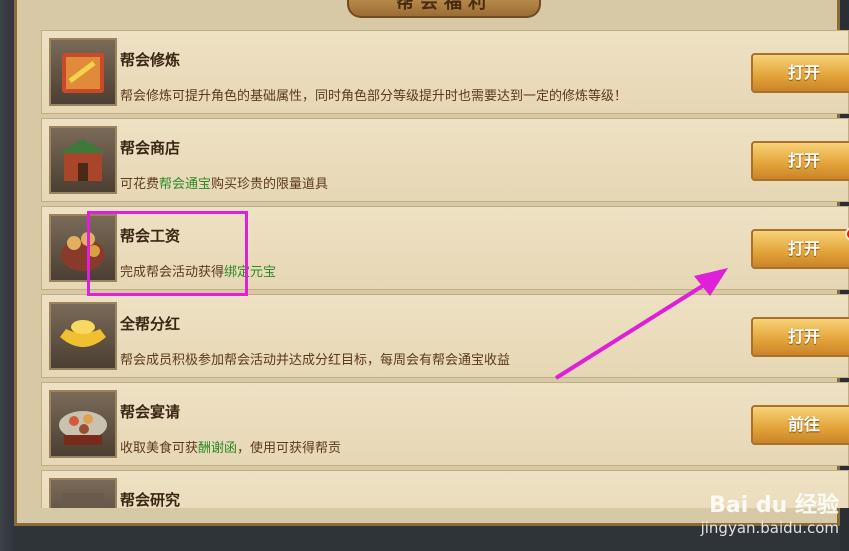 This screenshot has height=551, width=849. What do you see at coordinates (150, 148) in the screenshot?
I see `item-title: 帮会商店` at bounding box center [150, 148].